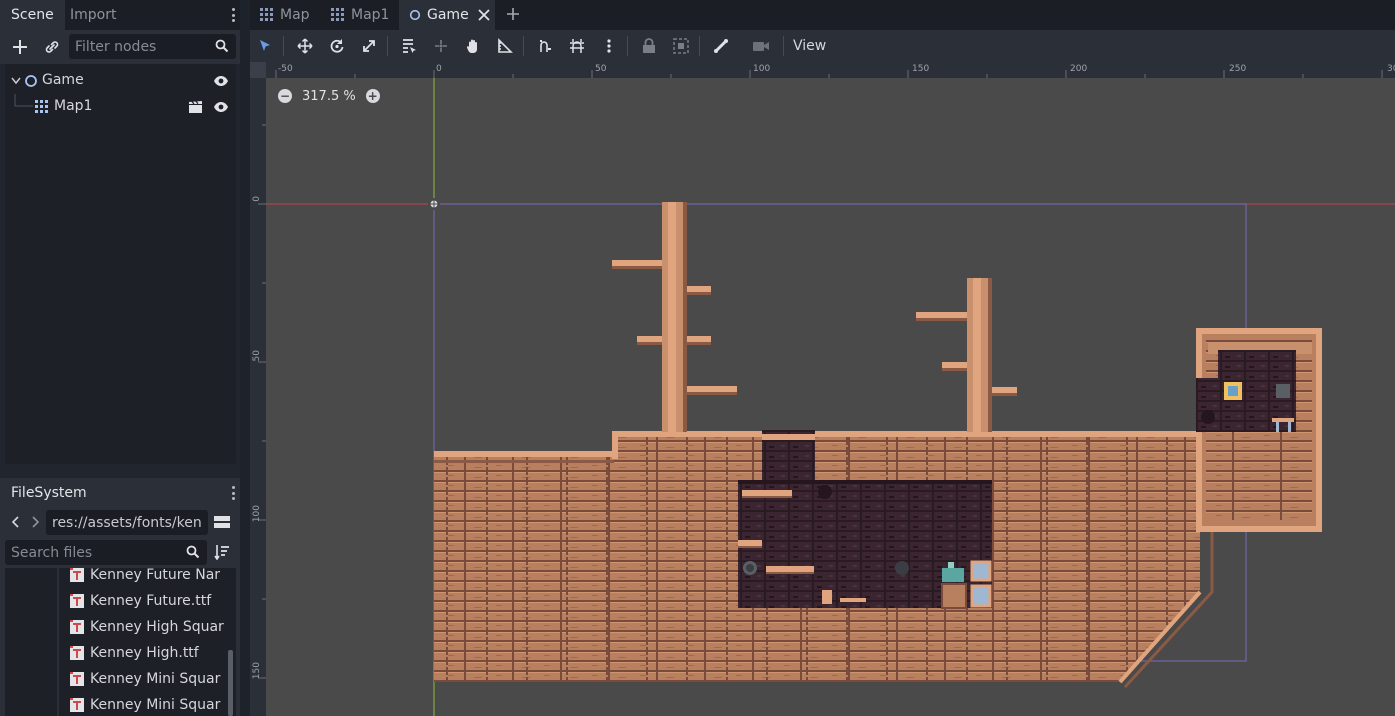 The image size is (1395, 716). I want to click on rotate-mode-button, so click(337, 46).